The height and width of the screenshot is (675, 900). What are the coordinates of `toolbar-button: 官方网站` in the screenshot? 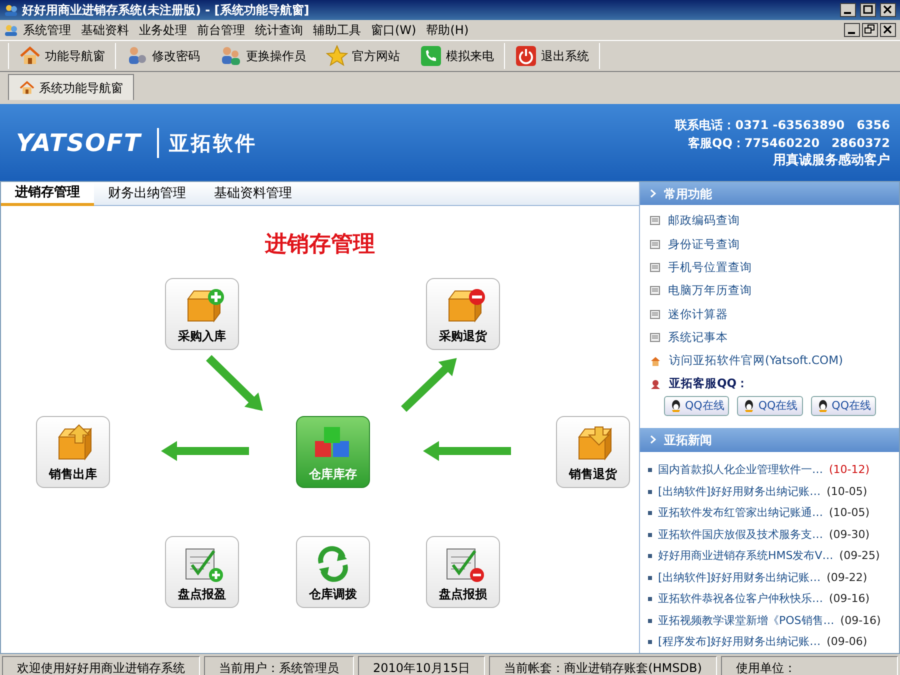 It's located at (363, 56).